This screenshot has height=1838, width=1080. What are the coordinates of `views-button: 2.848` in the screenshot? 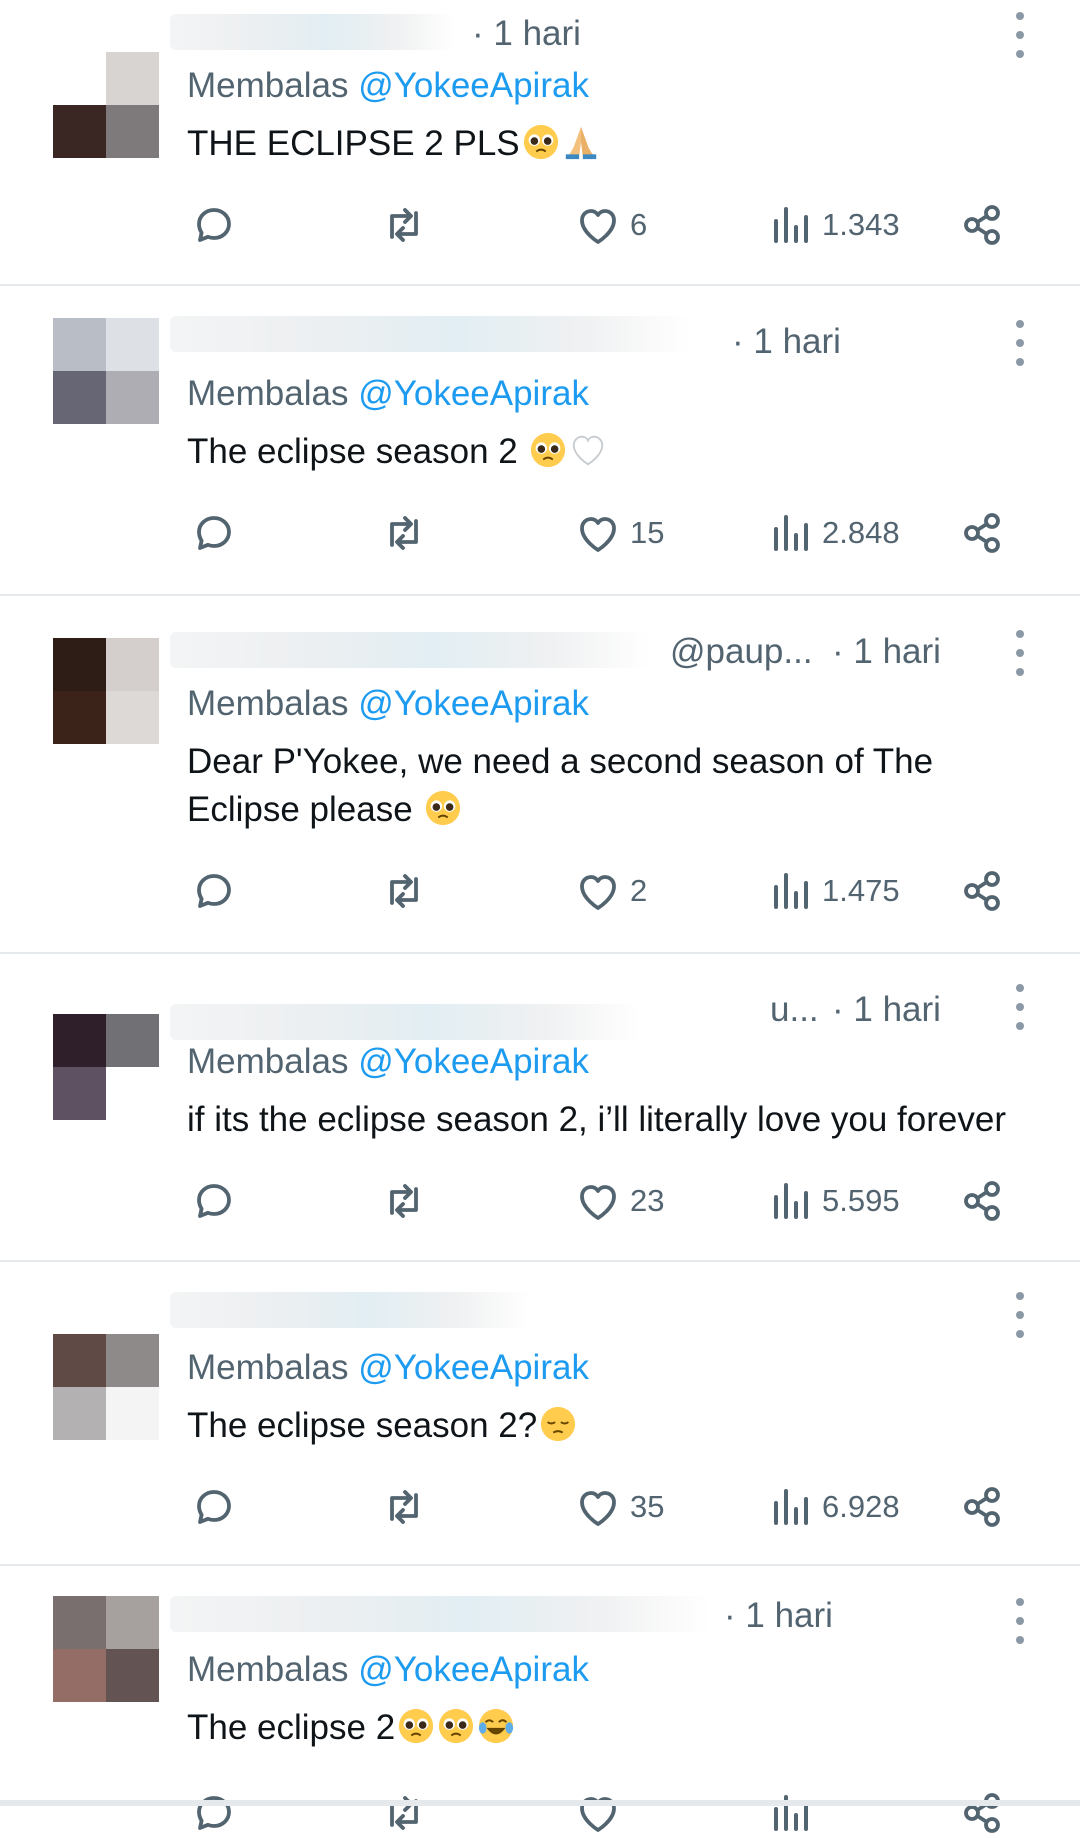 It's located at (833, 533).